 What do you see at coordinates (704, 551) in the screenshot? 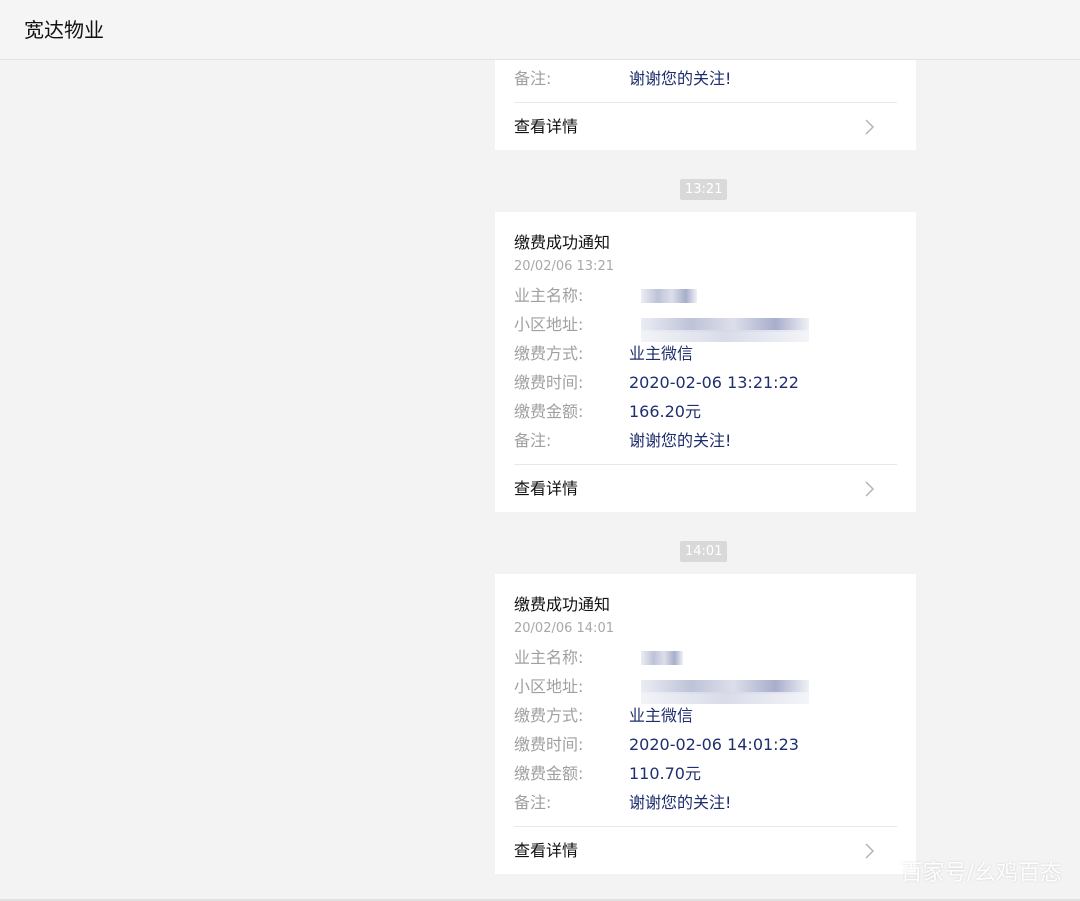
I see `time-badge: 14:01` at bounding box center [704, 551].